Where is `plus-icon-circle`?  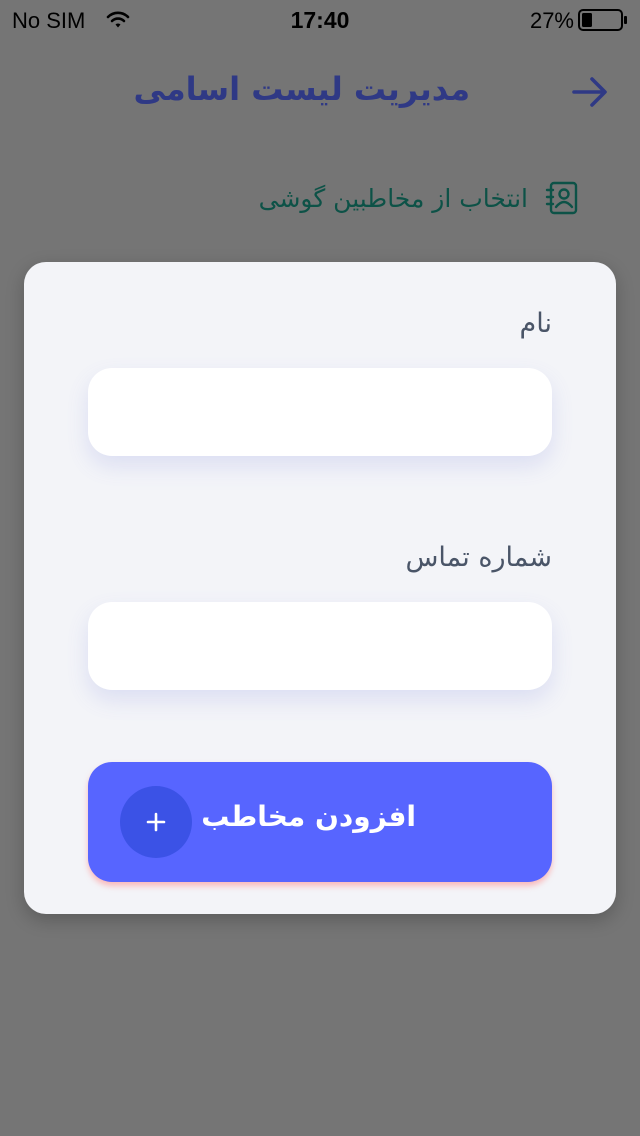 plus-icon-circle is located at coordinates (156, 822).